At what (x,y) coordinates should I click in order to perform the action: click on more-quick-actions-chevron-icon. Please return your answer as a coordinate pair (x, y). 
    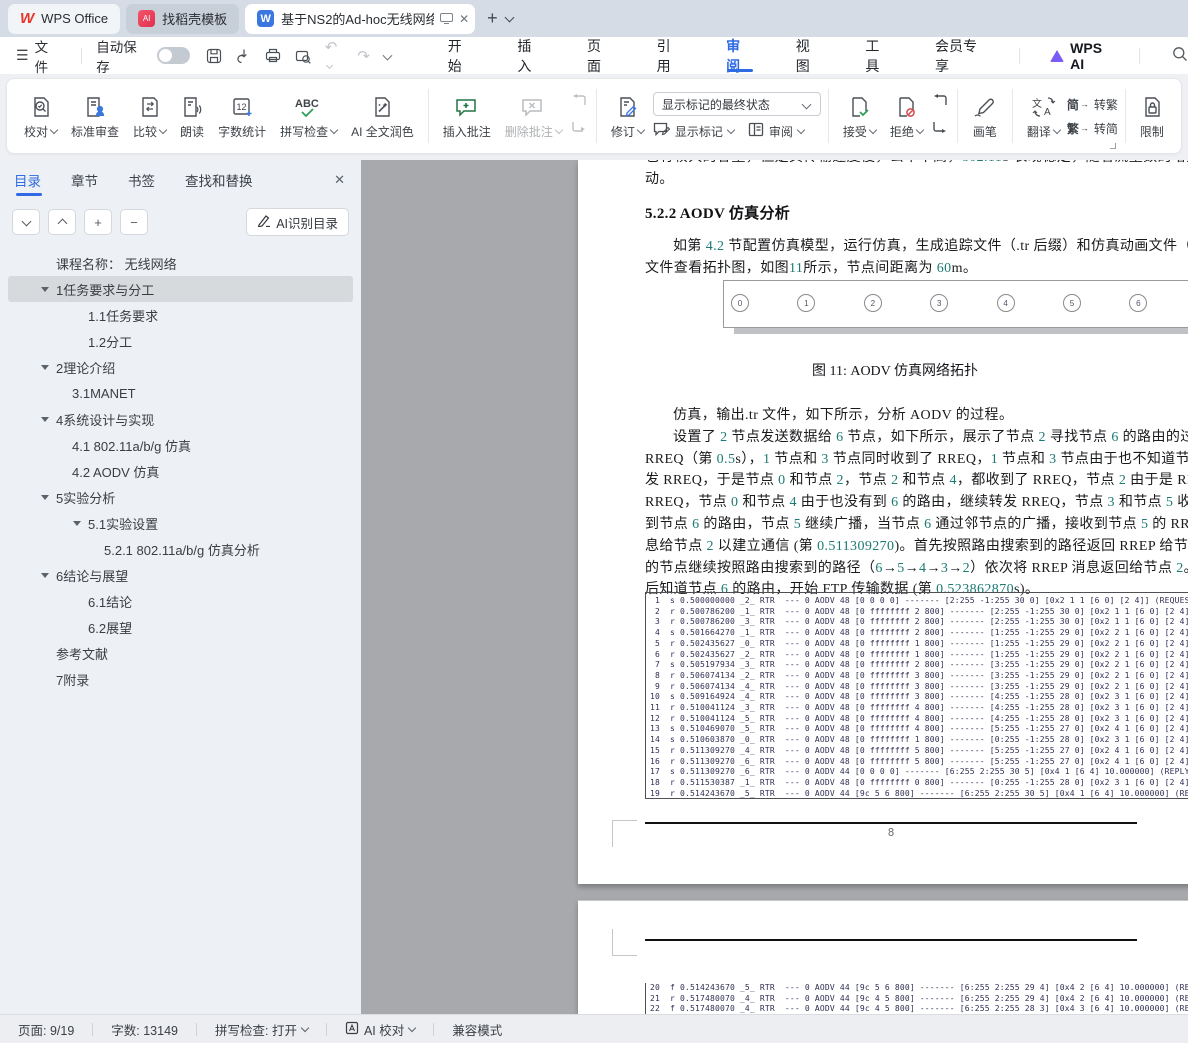
    Looking at the image, I should click on (387, 55).